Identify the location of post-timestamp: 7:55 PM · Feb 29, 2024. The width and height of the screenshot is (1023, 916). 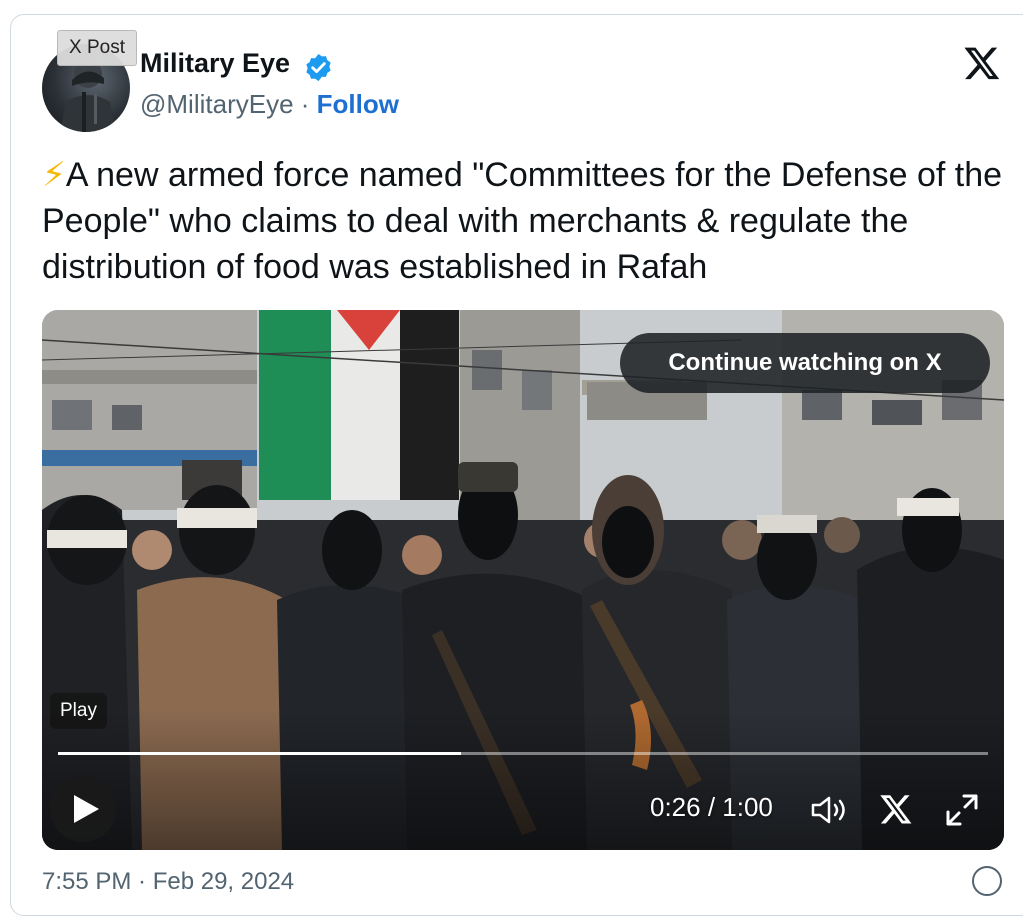
(168, 882).